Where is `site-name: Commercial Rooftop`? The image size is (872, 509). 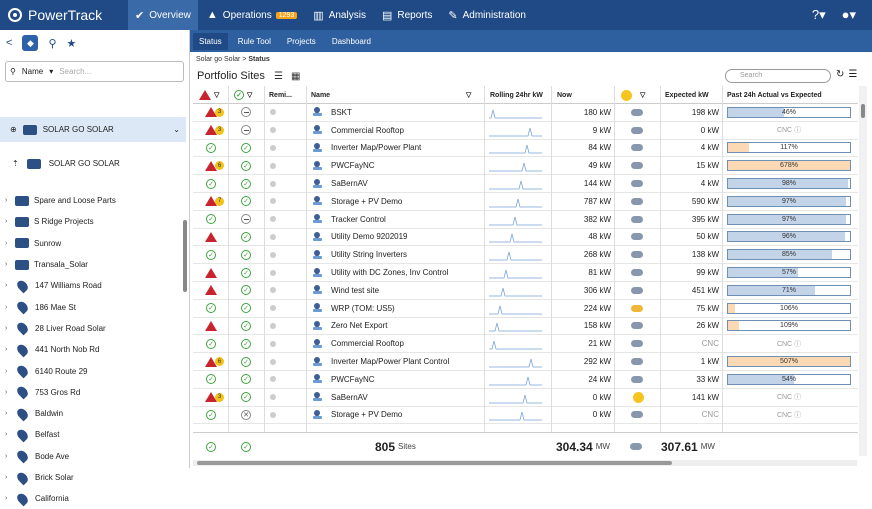
site-name: Commercial Rooftop is located at coordinates (367, 343).